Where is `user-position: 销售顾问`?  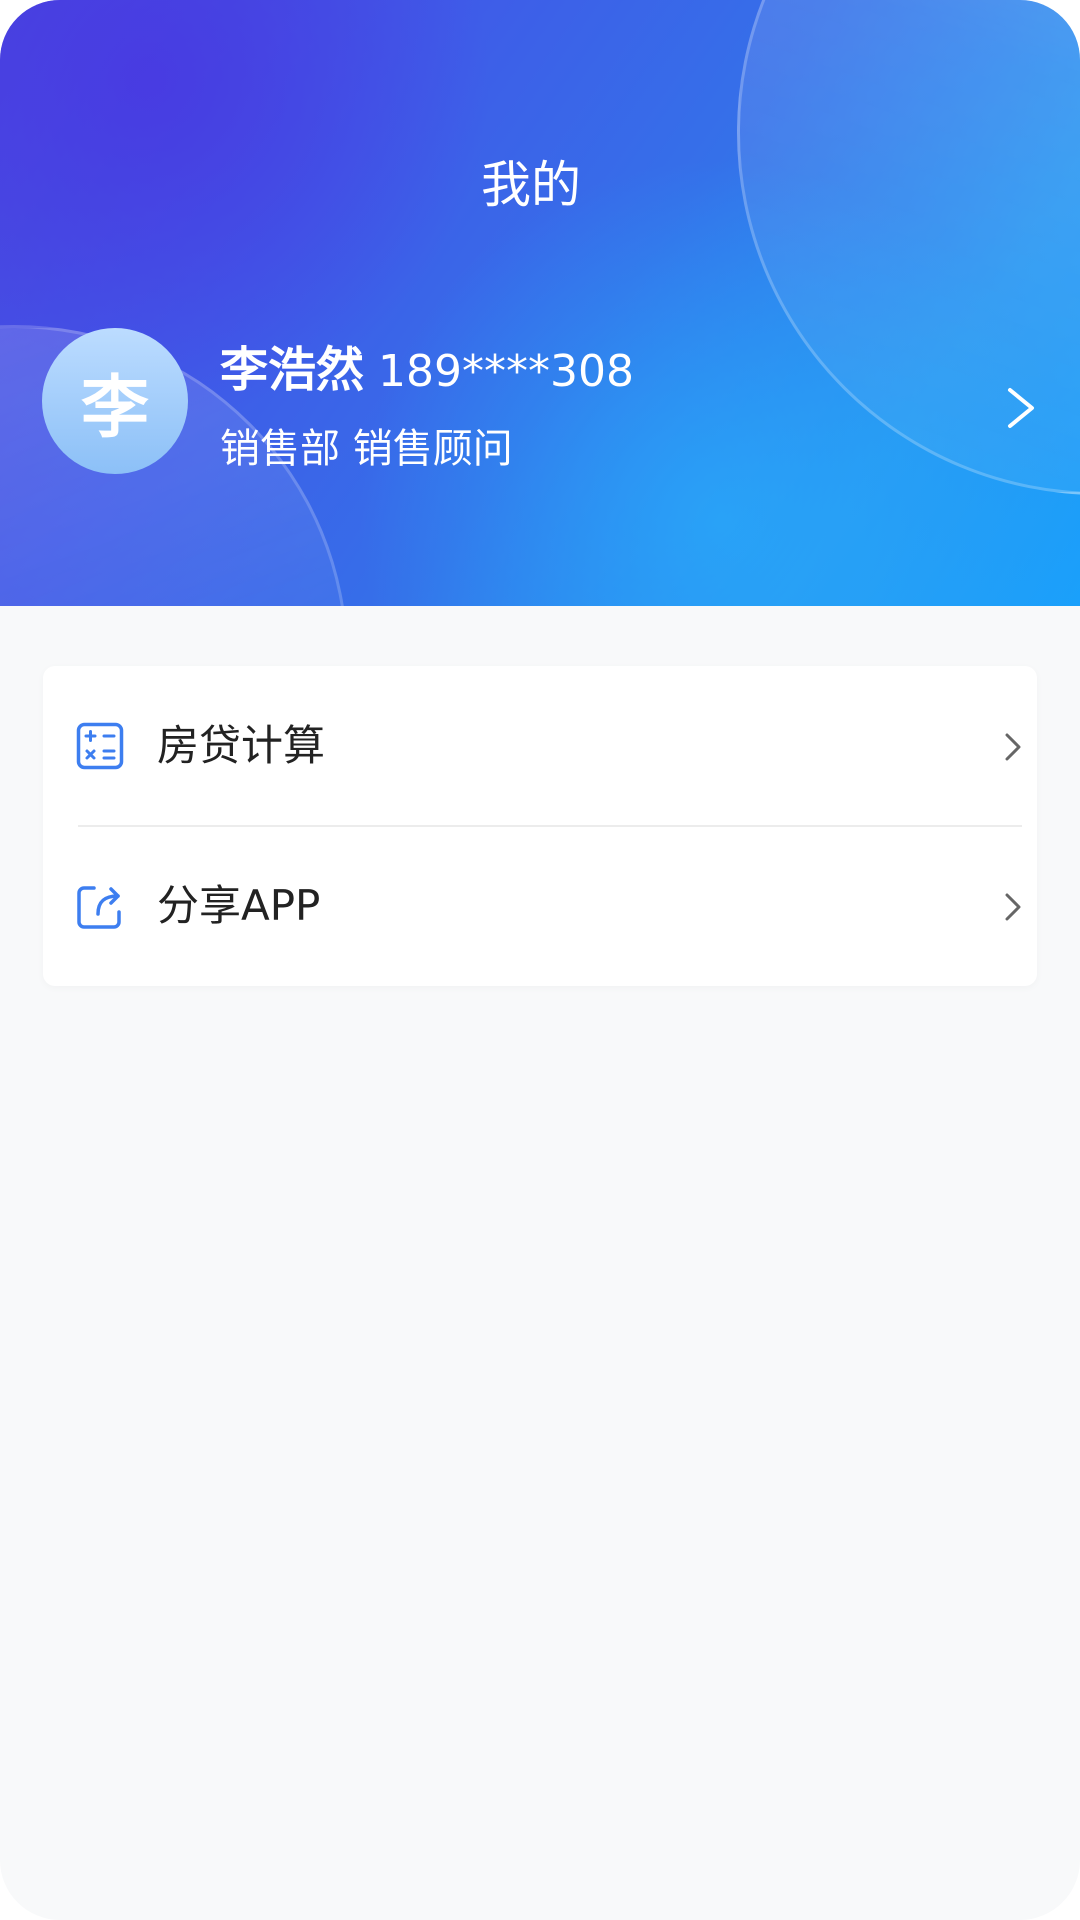 user-position: 销售顾问 is located at coordinates (432, 449).